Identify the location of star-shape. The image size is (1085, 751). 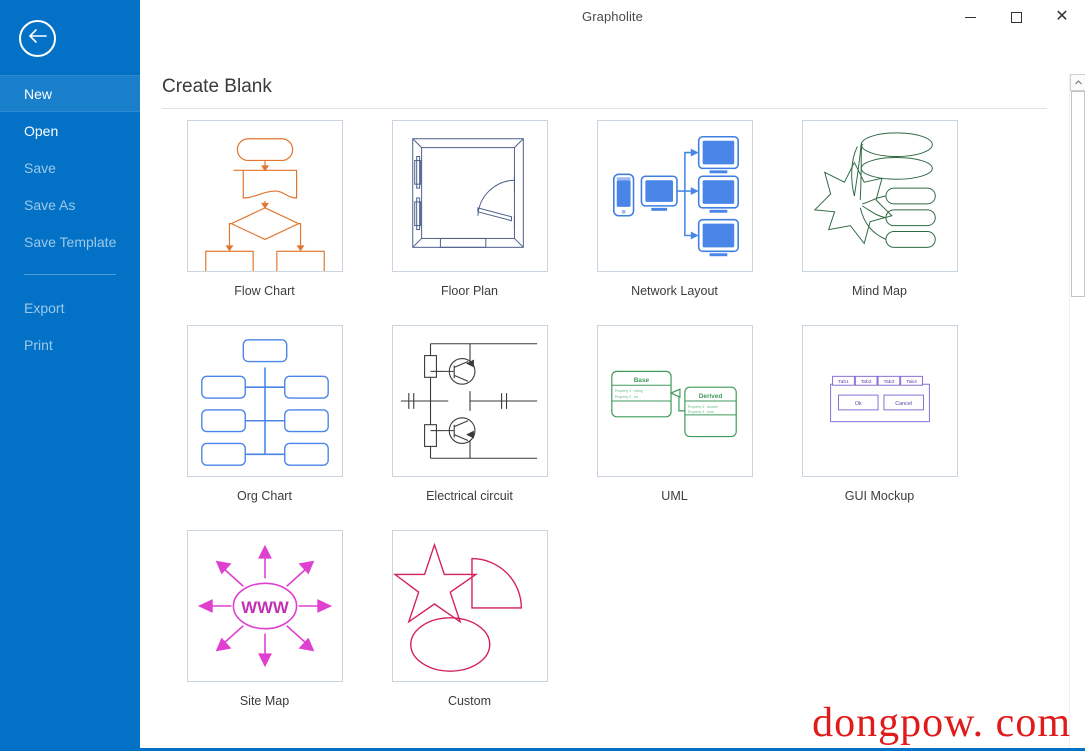
(435, 583).